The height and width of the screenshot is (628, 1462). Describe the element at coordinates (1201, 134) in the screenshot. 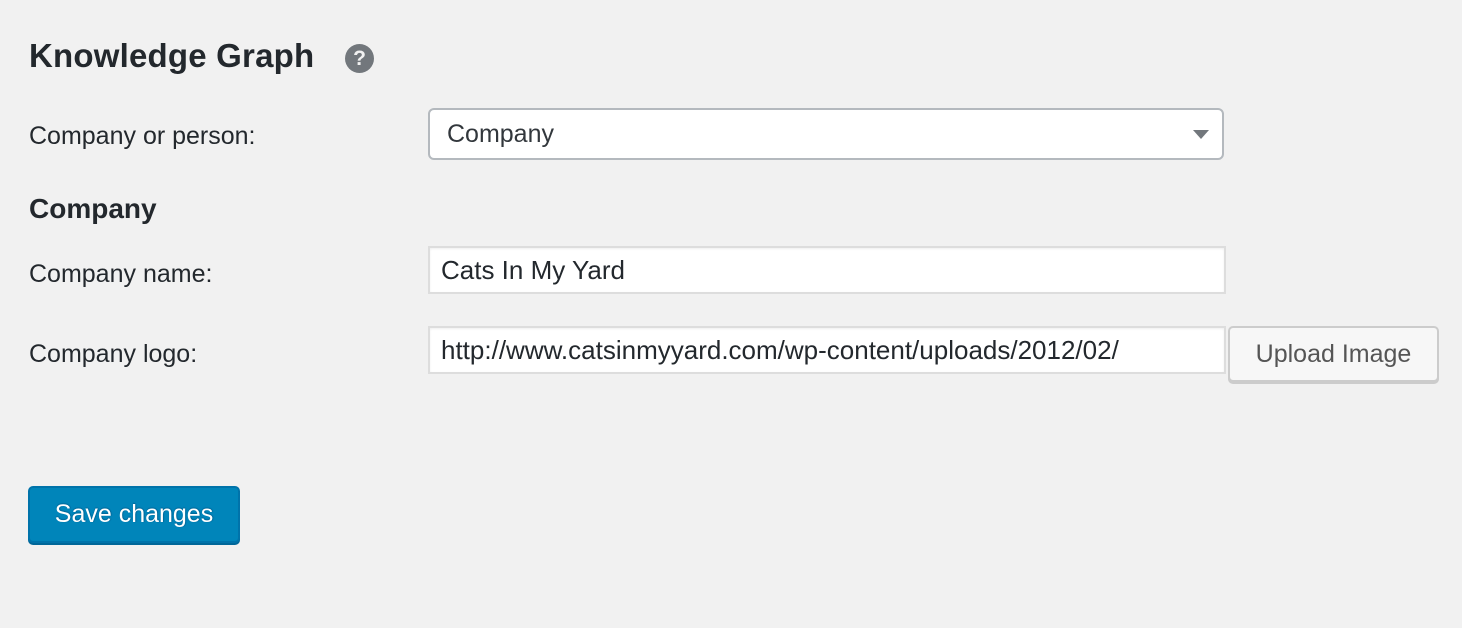

I see `triangle-down-icon` at that location.